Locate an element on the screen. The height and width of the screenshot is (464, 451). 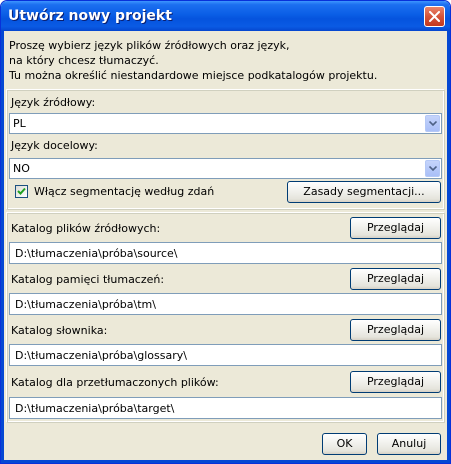
source-language-label: Język źródłowy: is located at coordinates (53, 102).